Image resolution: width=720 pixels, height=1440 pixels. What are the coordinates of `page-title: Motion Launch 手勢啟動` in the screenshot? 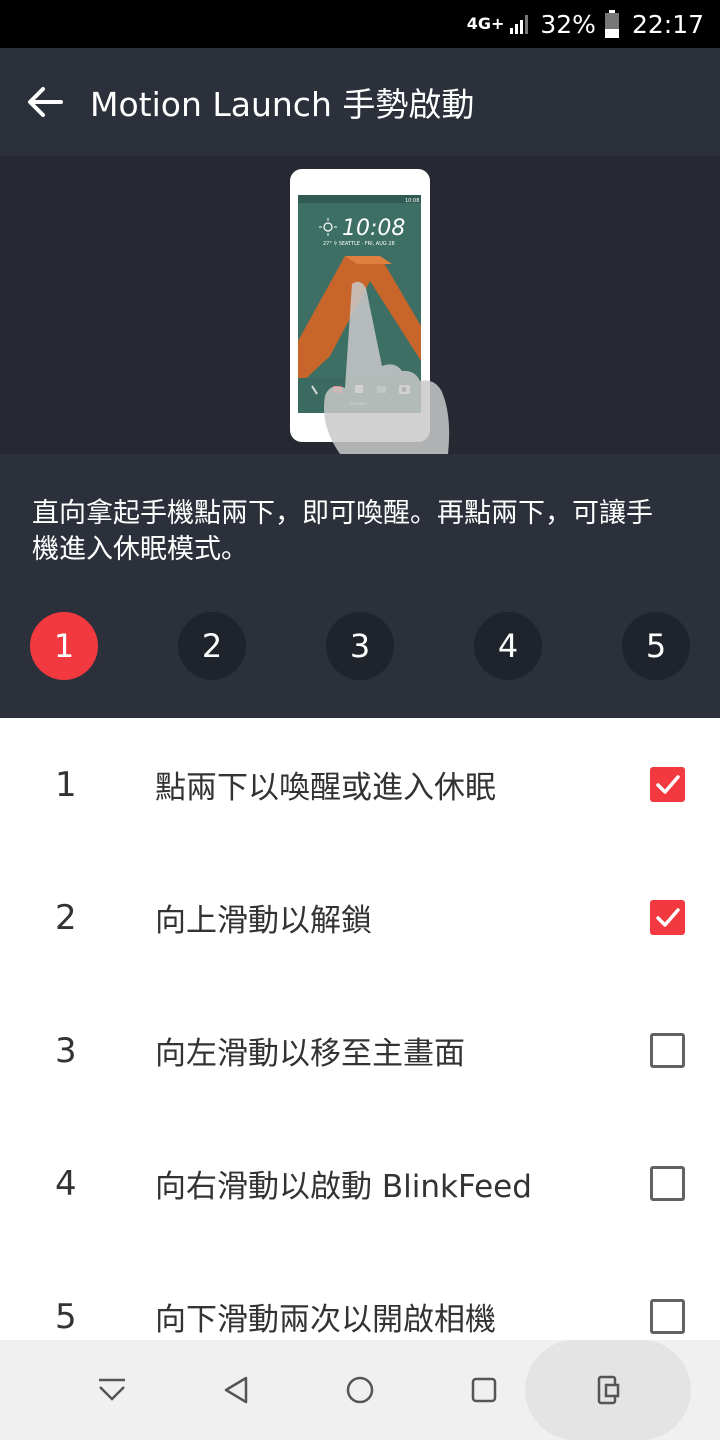 It's located at (282, 104).